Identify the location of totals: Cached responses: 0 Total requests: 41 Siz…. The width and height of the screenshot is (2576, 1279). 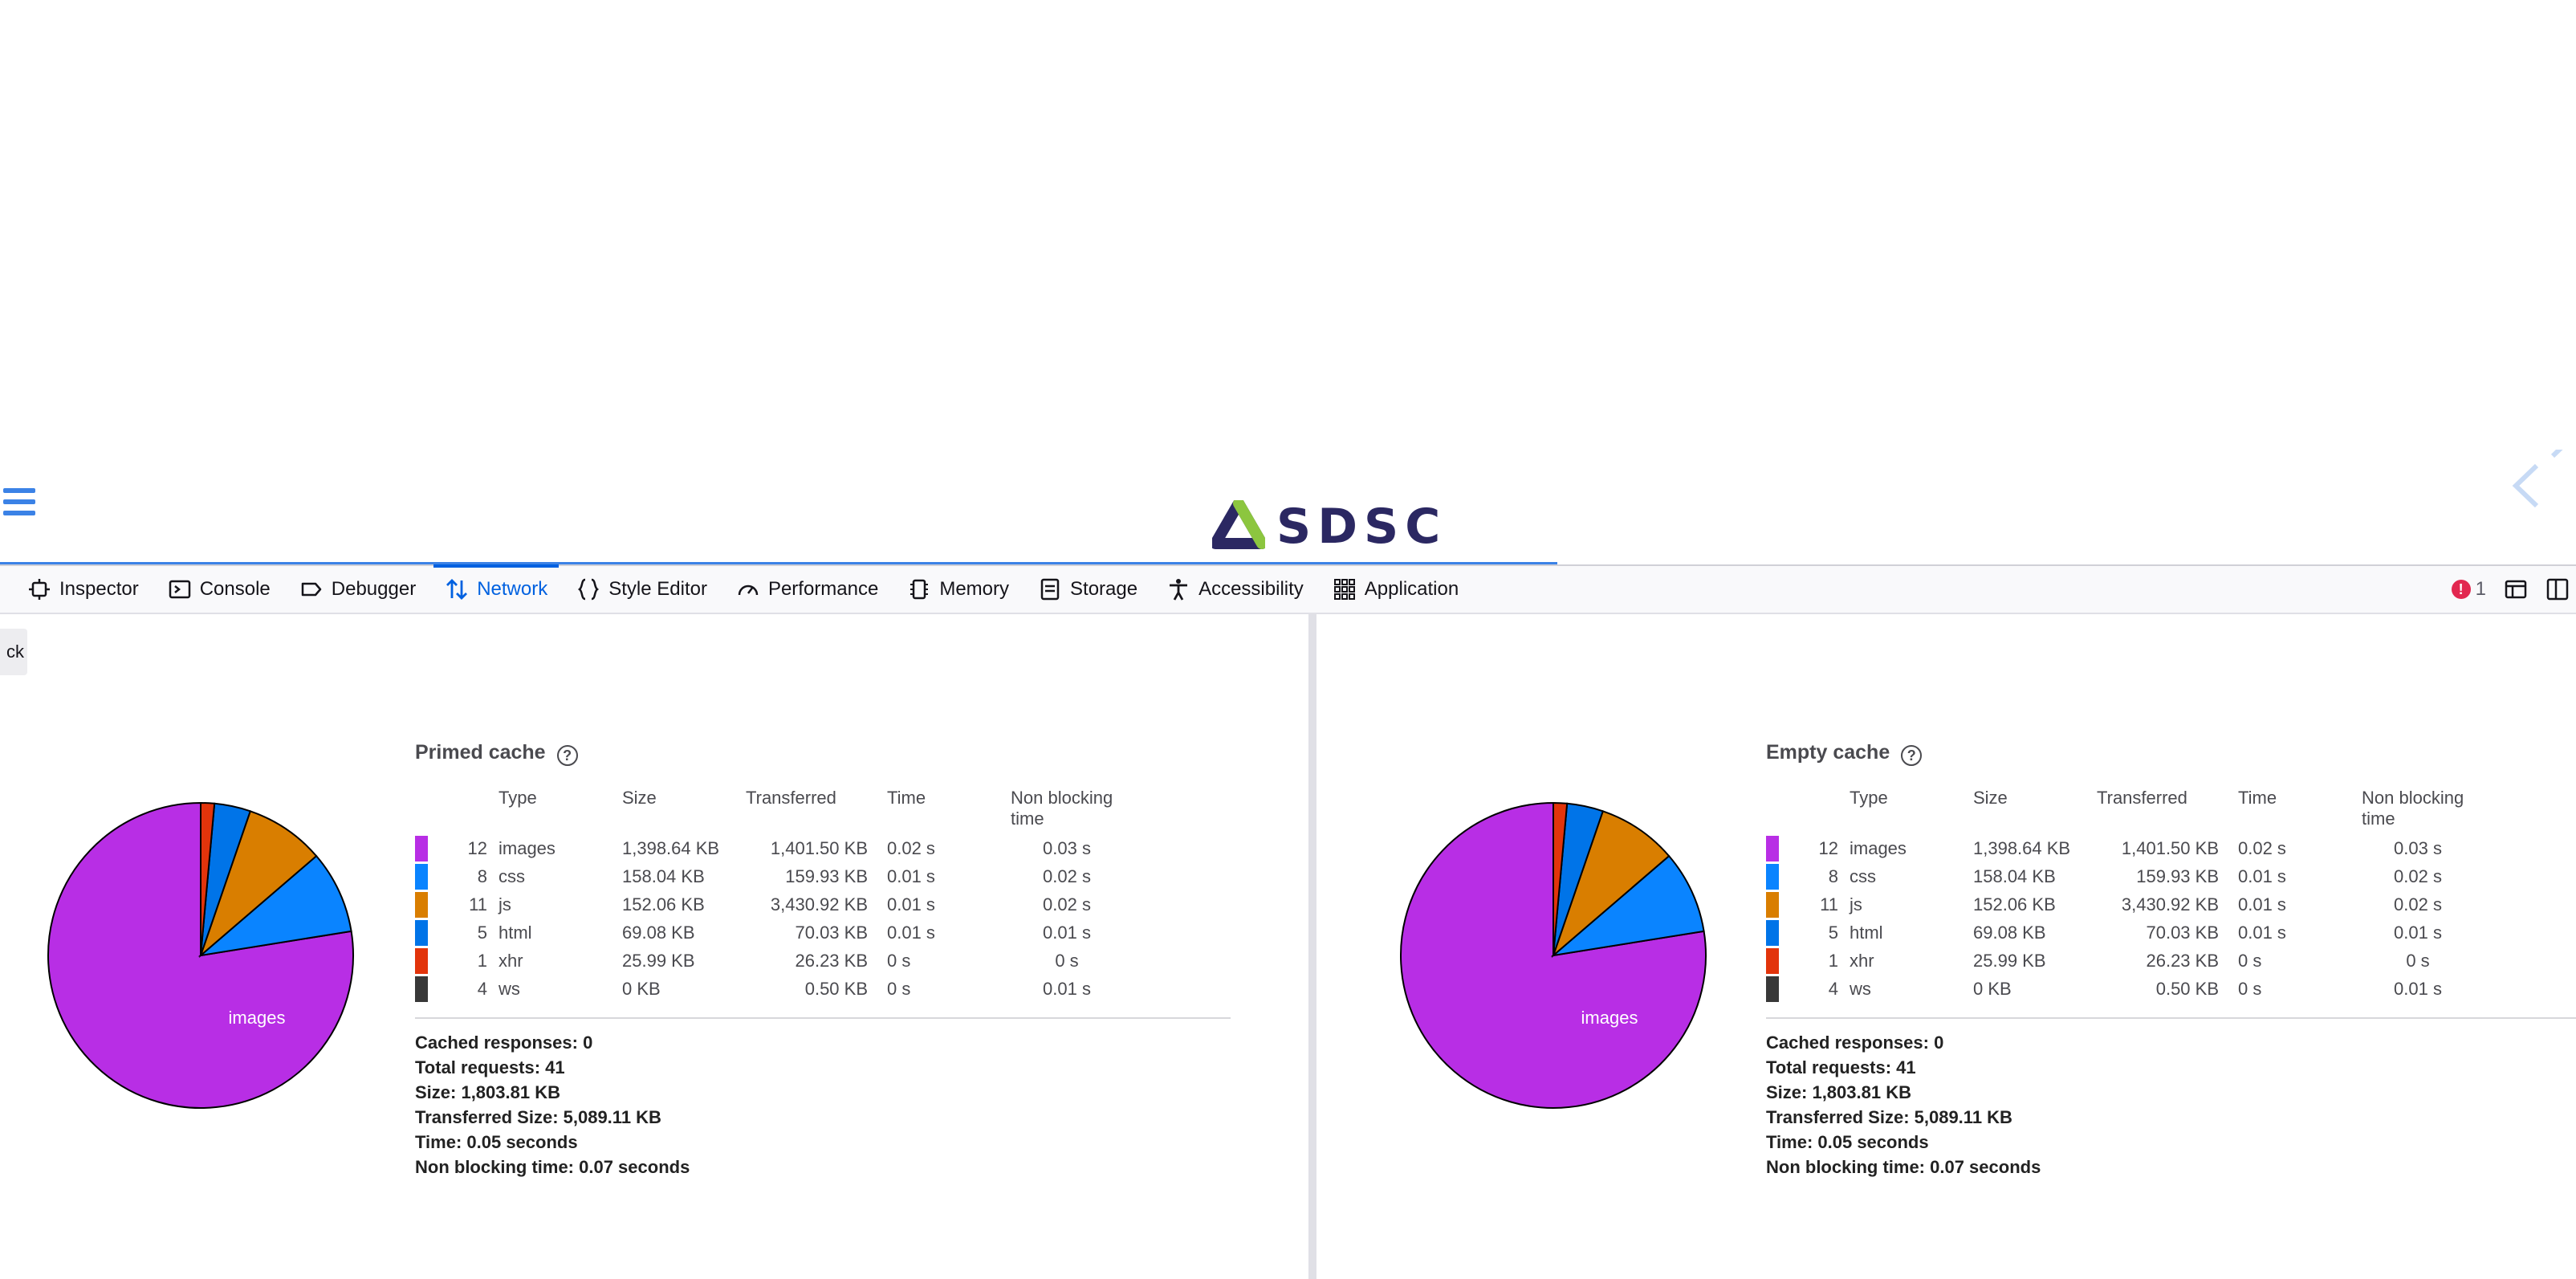
(833, 1104).